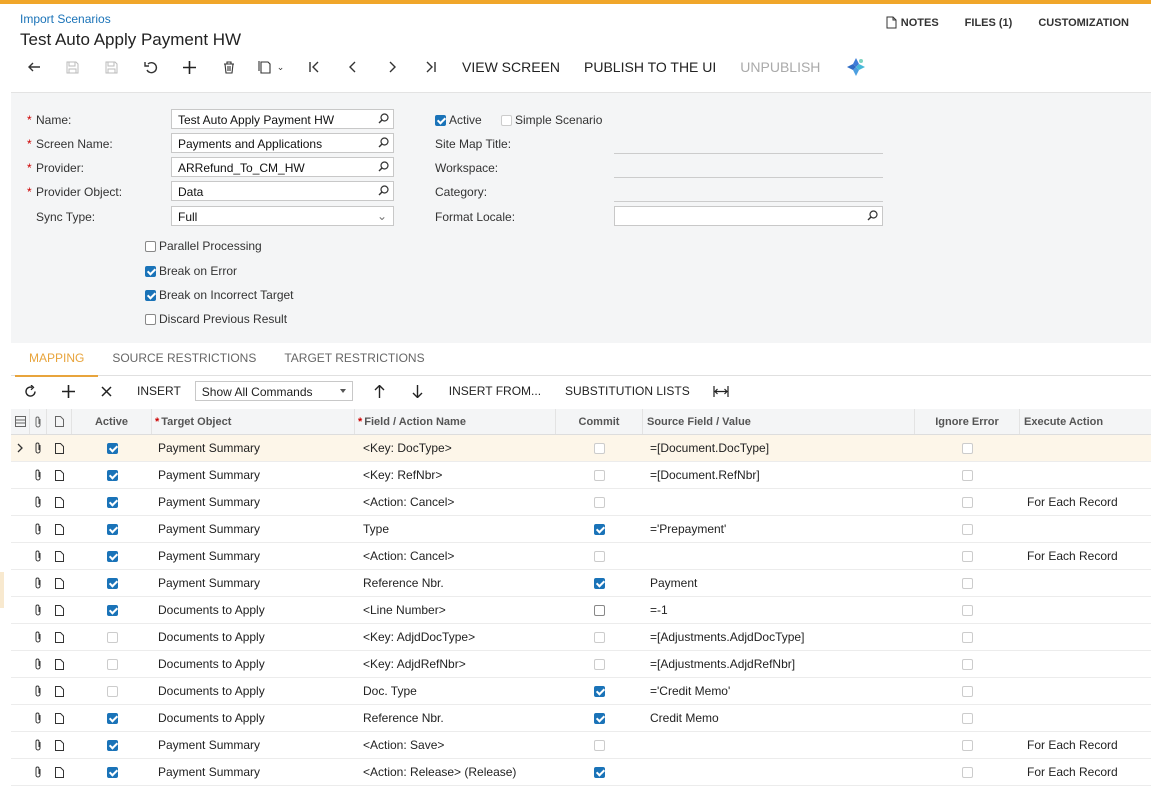 The image size is (1151, 786). Describe the element at coordinates (748, 153) in the screenshot. I see `site-map-title-field` at that location.